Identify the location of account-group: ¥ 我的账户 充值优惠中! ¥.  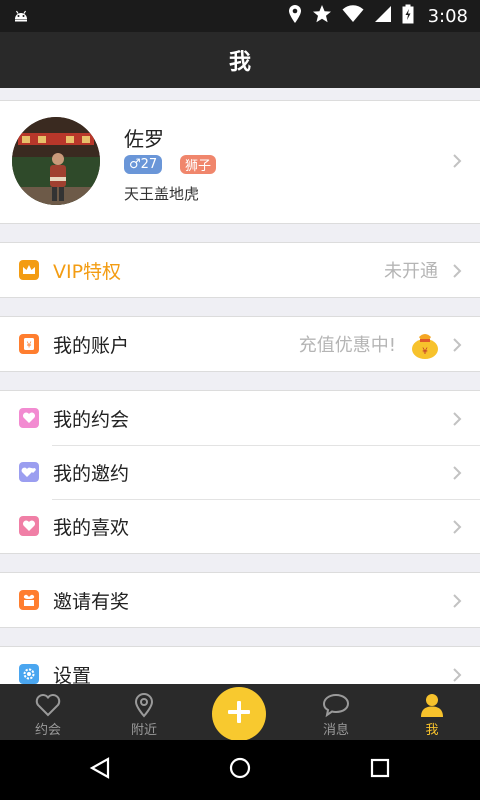
(240, 344).